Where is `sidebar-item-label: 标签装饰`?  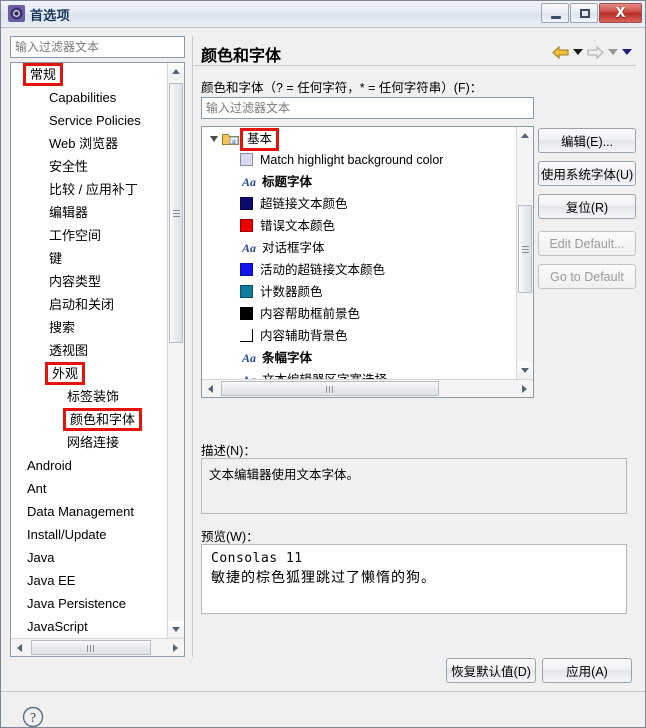 sidebar-item-label: 标签装饰 is located at coordinates (93, 396).